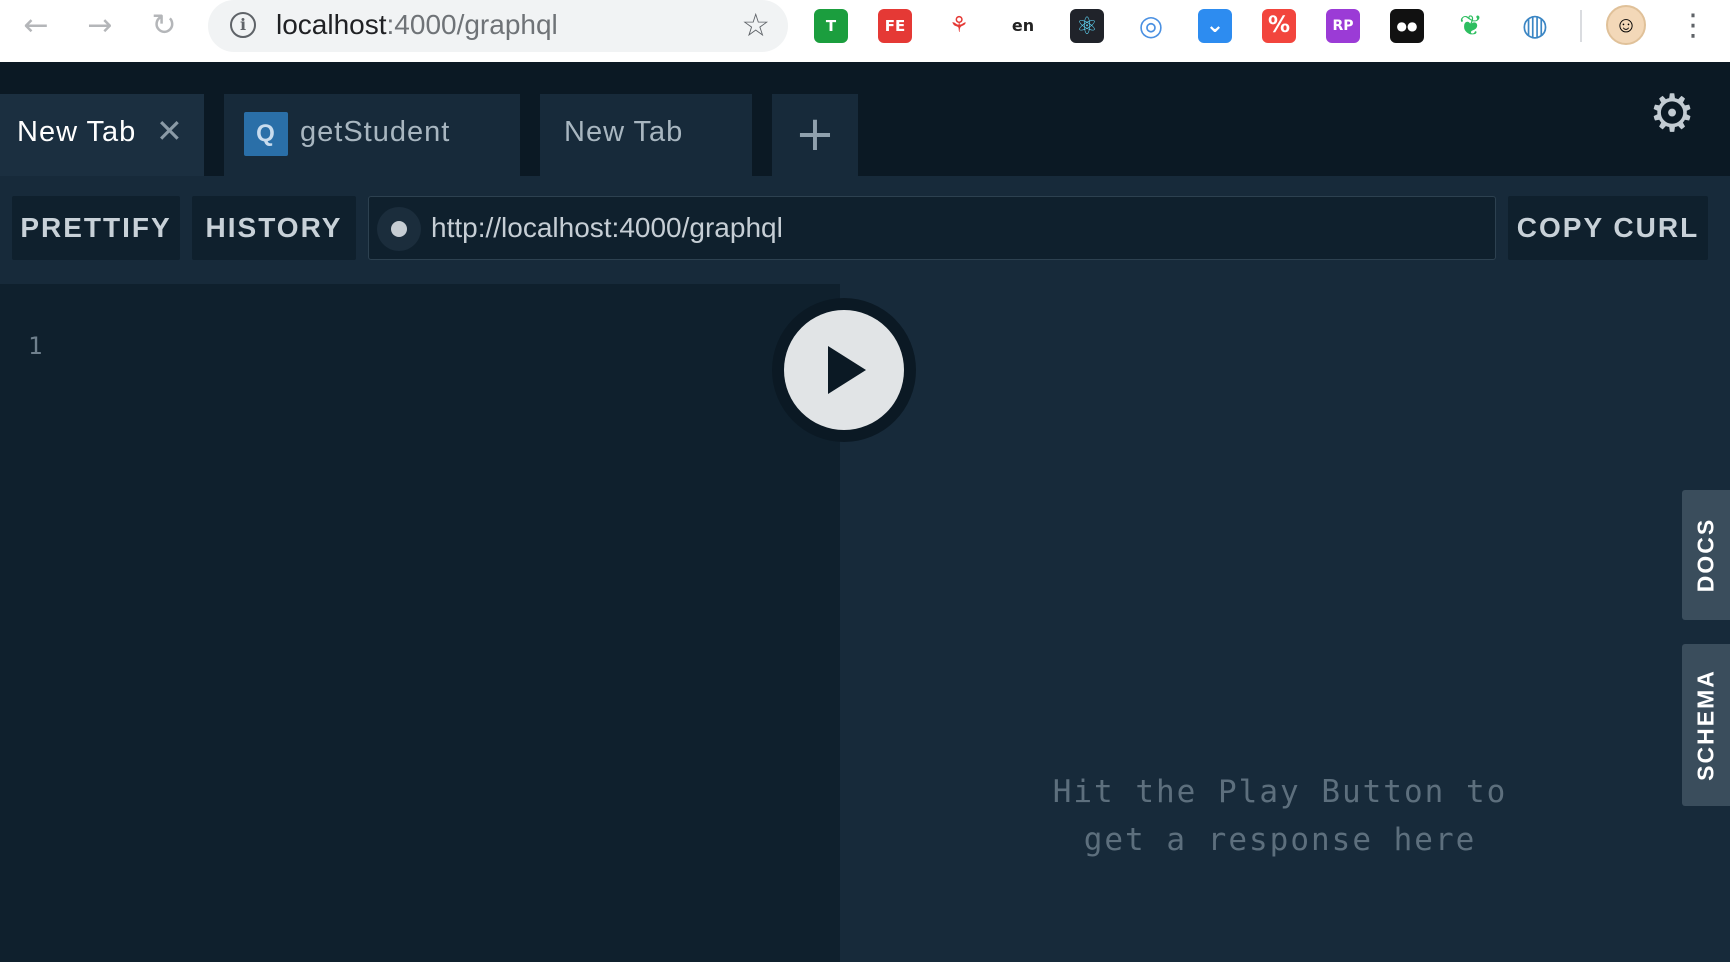 This screenshot has width=1730, height=962. I want to click on endpoint-input: http://localhost:4000/graphql, so click(932, 228).